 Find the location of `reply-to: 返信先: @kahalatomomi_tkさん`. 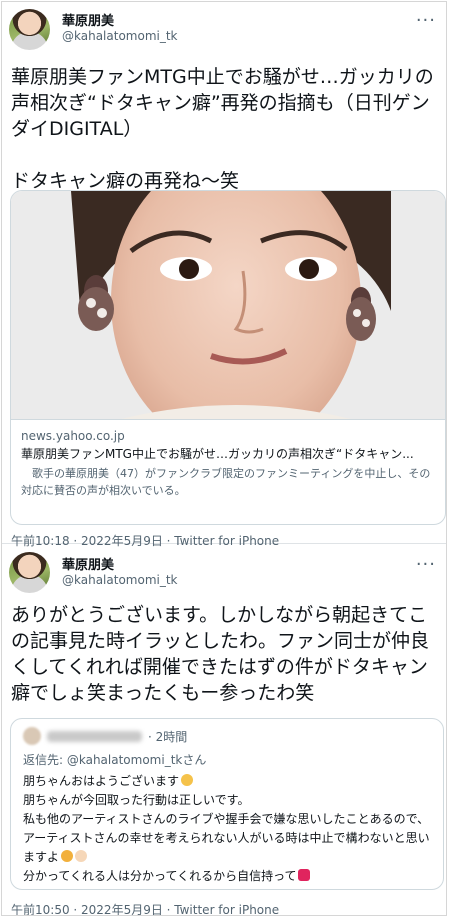

reply-to: 返信先: @kahalatomomi_tkさん is located at coordinates (227, 759).